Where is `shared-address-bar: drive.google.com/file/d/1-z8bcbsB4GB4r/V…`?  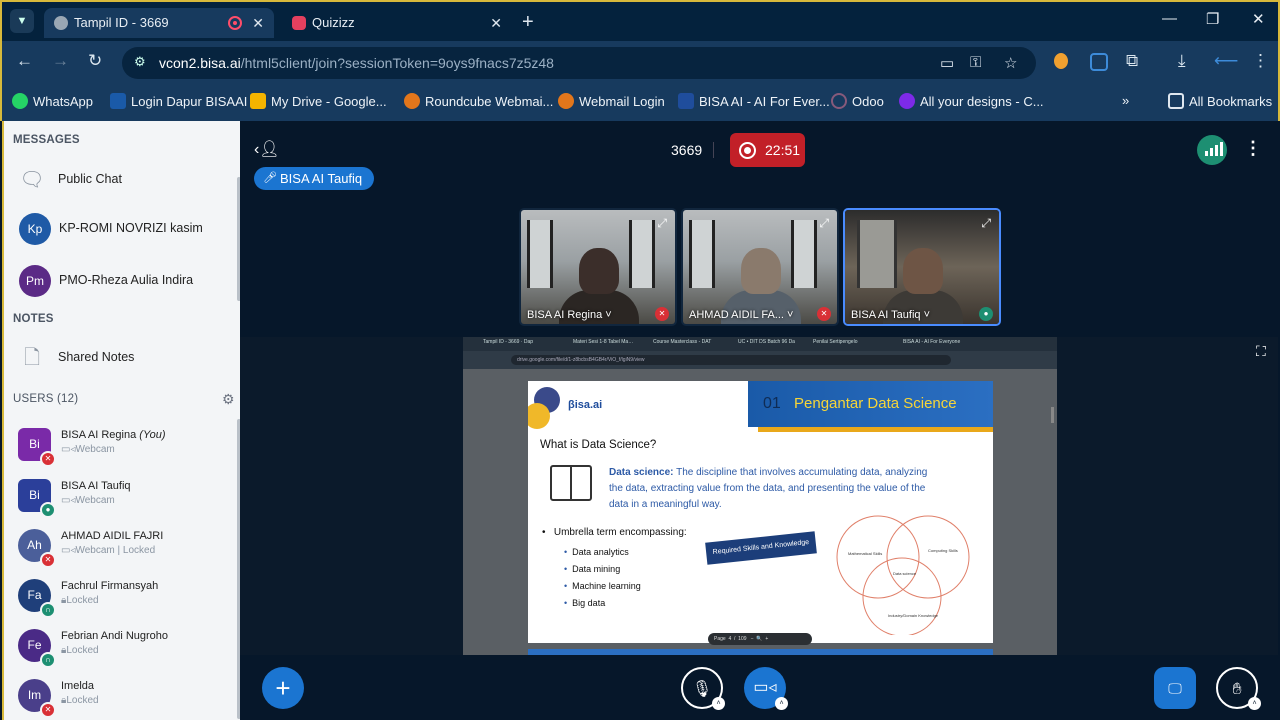
shared-address-bar: drive.google.com/file/d/1-z8bcbsB4GB4r/V… is located at coordinates (760, 360).